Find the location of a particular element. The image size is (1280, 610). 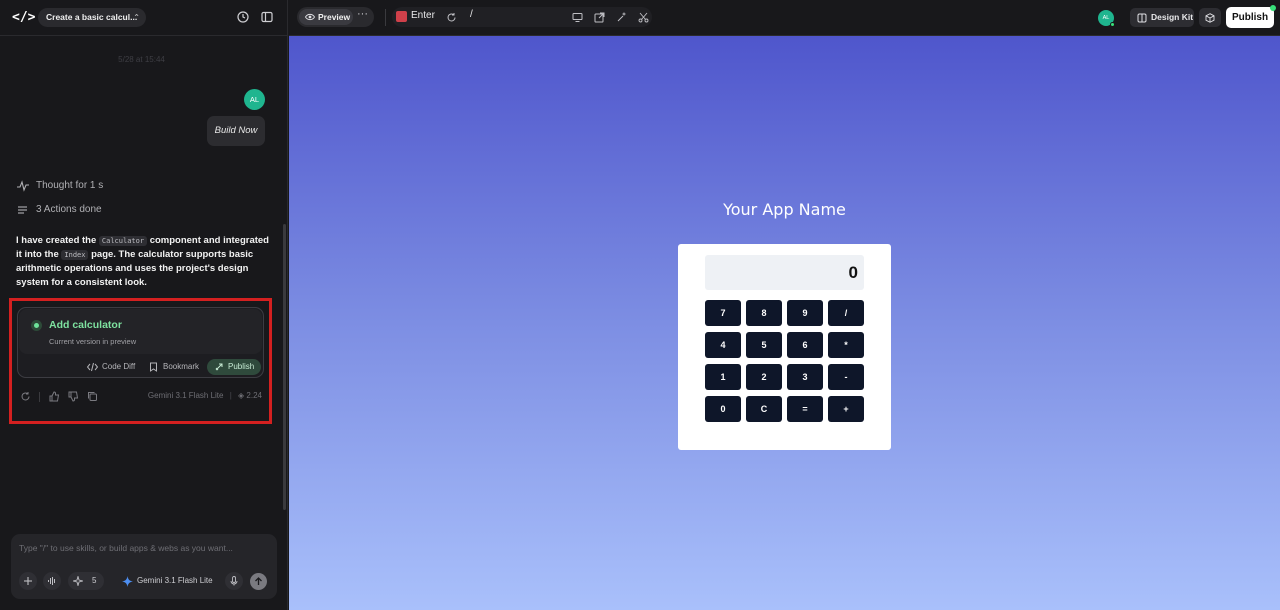

chevron-updown-icon: ⌃ is located at coordinates (136, 17).